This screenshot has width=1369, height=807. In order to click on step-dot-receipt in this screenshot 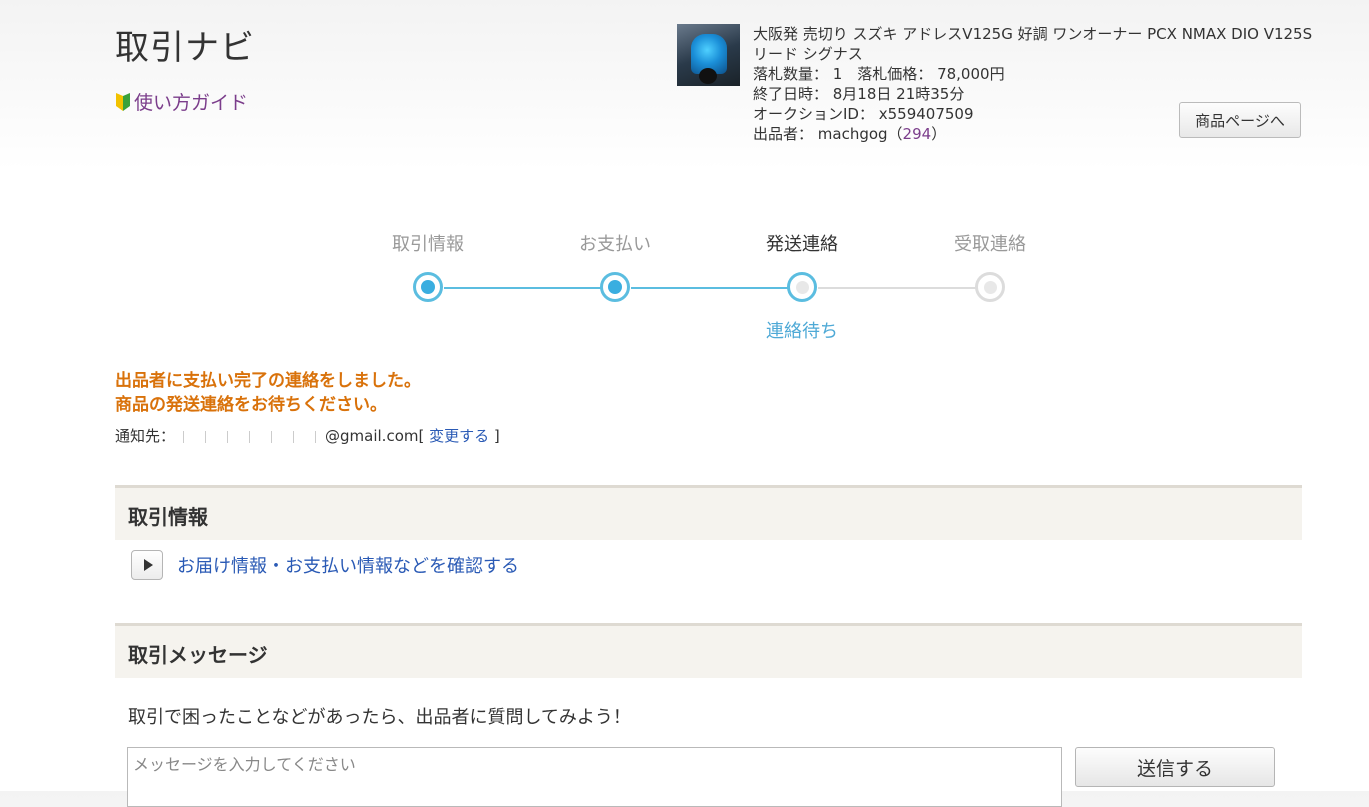, I will do `click(990, 287)`.